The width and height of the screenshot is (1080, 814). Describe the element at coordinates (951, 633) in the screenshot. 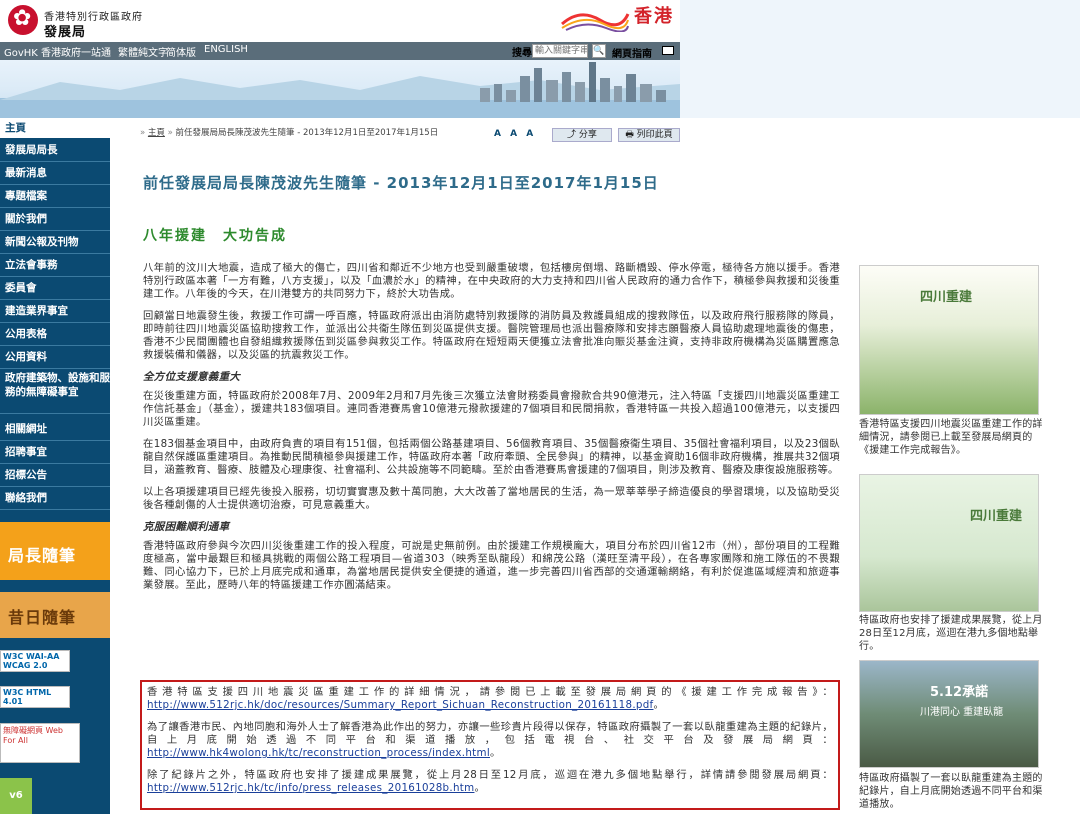

I see `promo-caption: 特區政府也安排了援建成果展覽，從上月28日至12月底，巡迴在港九多個地點舉行。` at that location.